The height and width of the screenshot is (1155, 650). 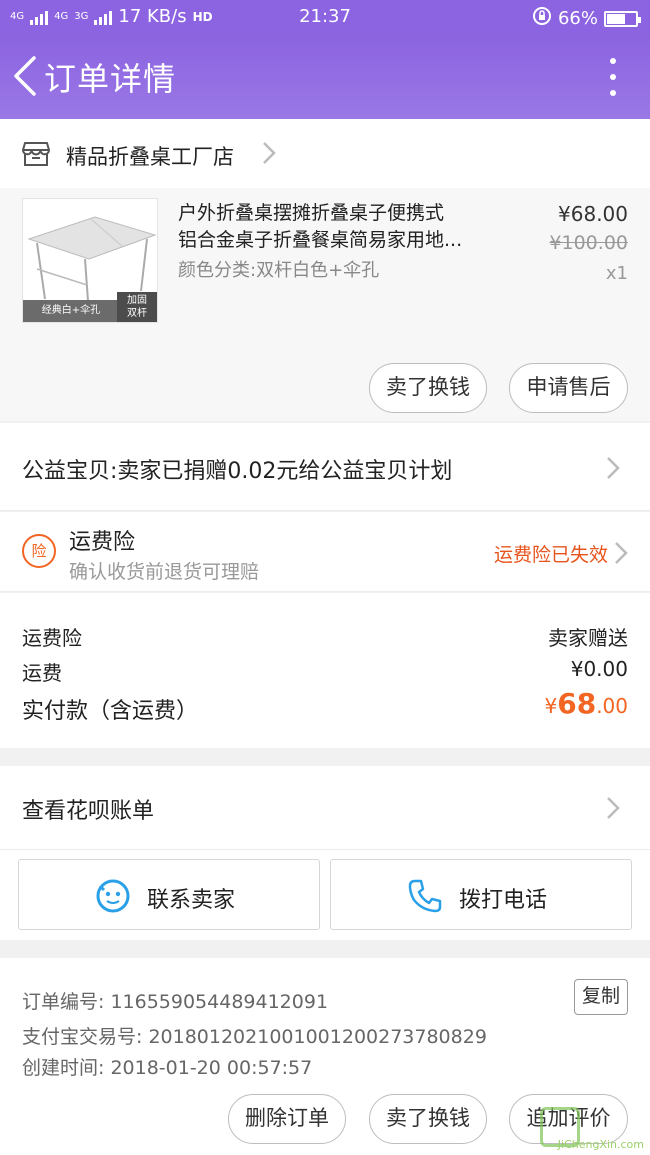 What do you see at coordinates (52, 638) in the screenshot?
I see `fee-insurance-label: 运费险` at bounding box center [52, 638].